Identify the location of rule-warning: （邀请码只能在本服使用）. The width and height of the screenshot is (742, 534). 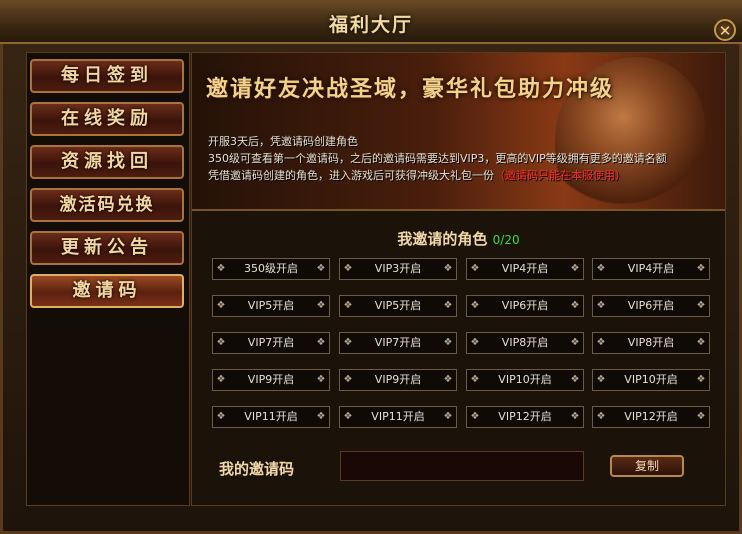
(560, 175).